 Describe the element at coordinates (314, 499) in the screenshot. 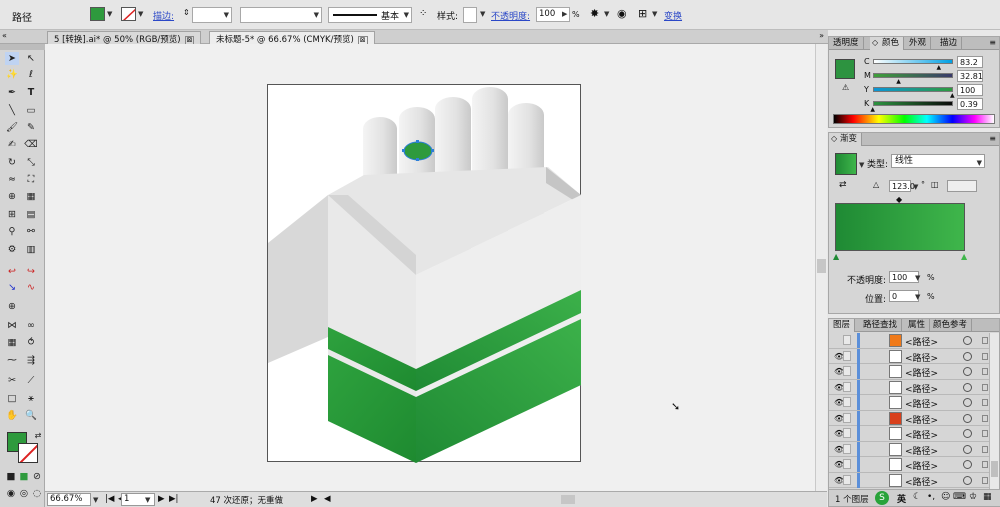

I see `status-menu-icon: ▶` at that location.